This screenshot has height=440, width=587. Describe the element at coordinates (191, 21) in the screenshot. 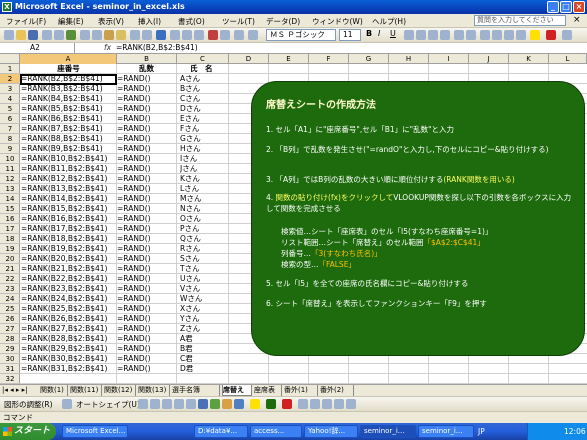

I see `menu-format: 書式(O)` at that location.